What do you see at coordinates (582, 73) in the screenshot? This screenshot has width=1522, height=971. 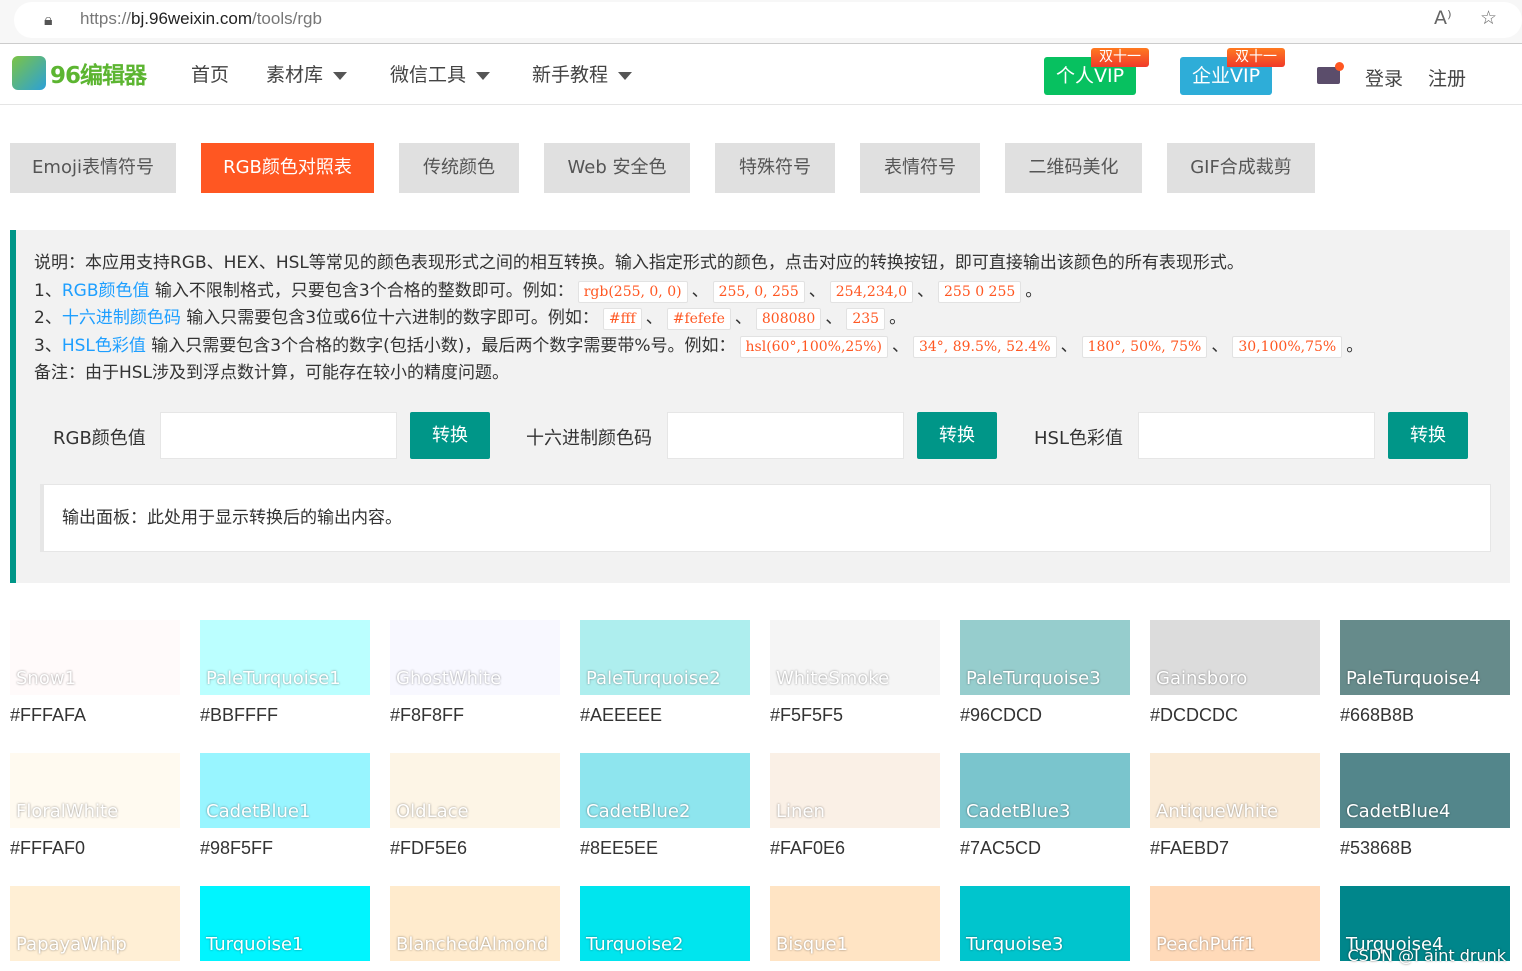 I see `nav-item: 新手教程` at bounding box center [582, 73].